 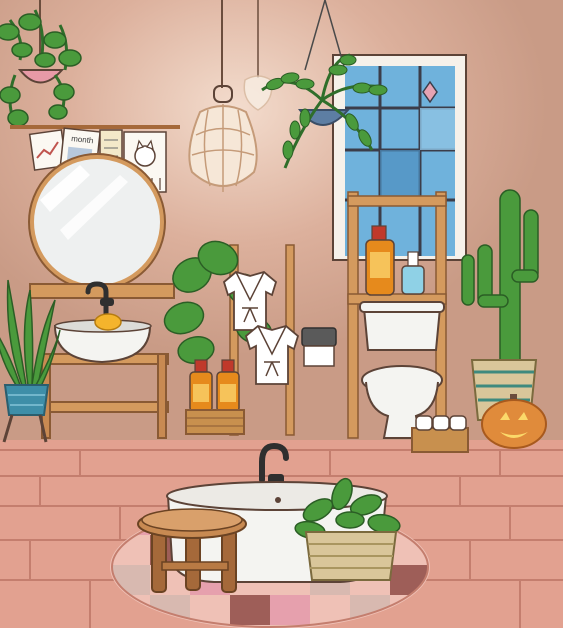 I want to click on toilet-paper-holder, so click(x=319, y=347).